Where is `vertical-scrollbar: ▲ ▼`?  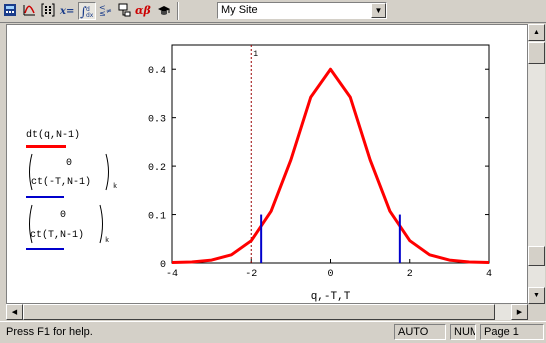 vertical-scrollbar: ▲ ▼ is located at coordinates (536, 164).